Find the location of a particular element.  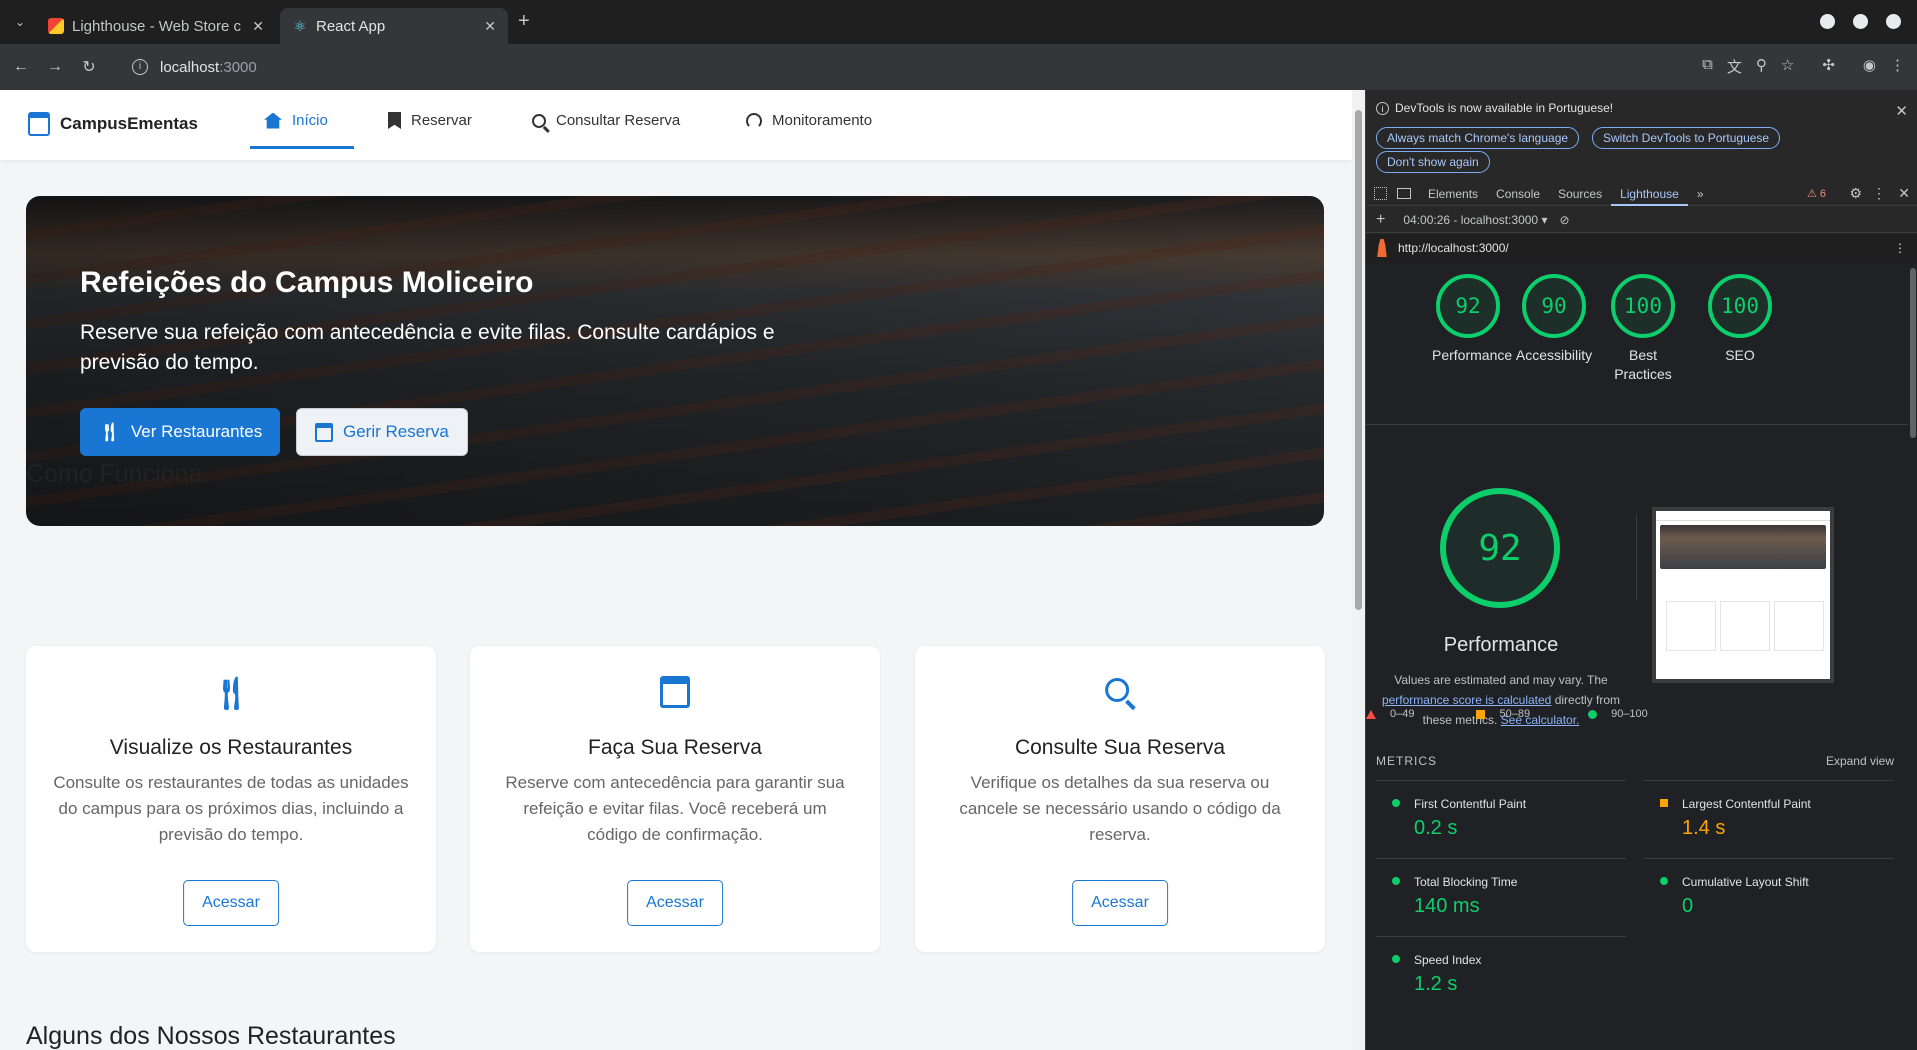

poor-triangle-icon is located at coordinates (1371, 714).